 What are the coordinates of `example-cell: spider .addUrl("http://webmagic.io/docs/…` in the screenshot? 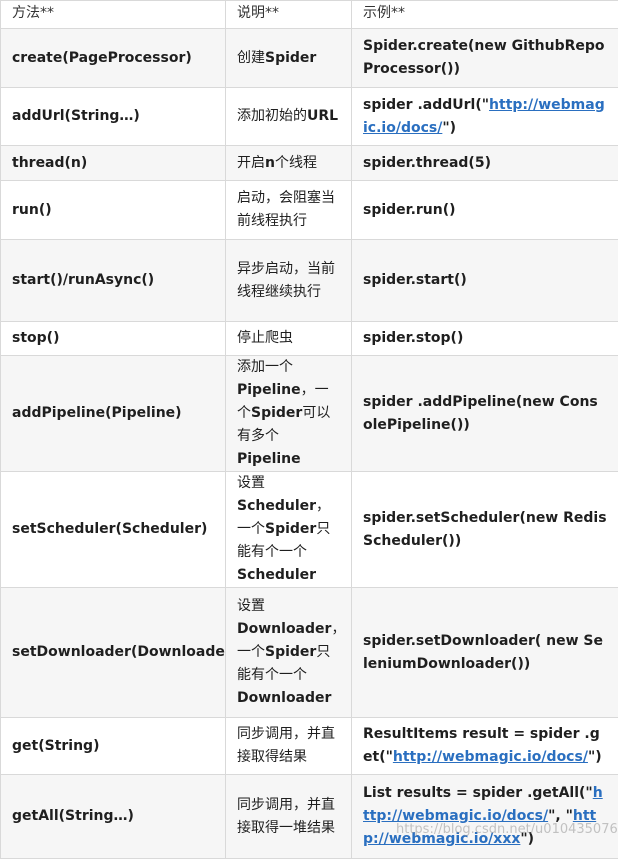 It's located at (485, 117).